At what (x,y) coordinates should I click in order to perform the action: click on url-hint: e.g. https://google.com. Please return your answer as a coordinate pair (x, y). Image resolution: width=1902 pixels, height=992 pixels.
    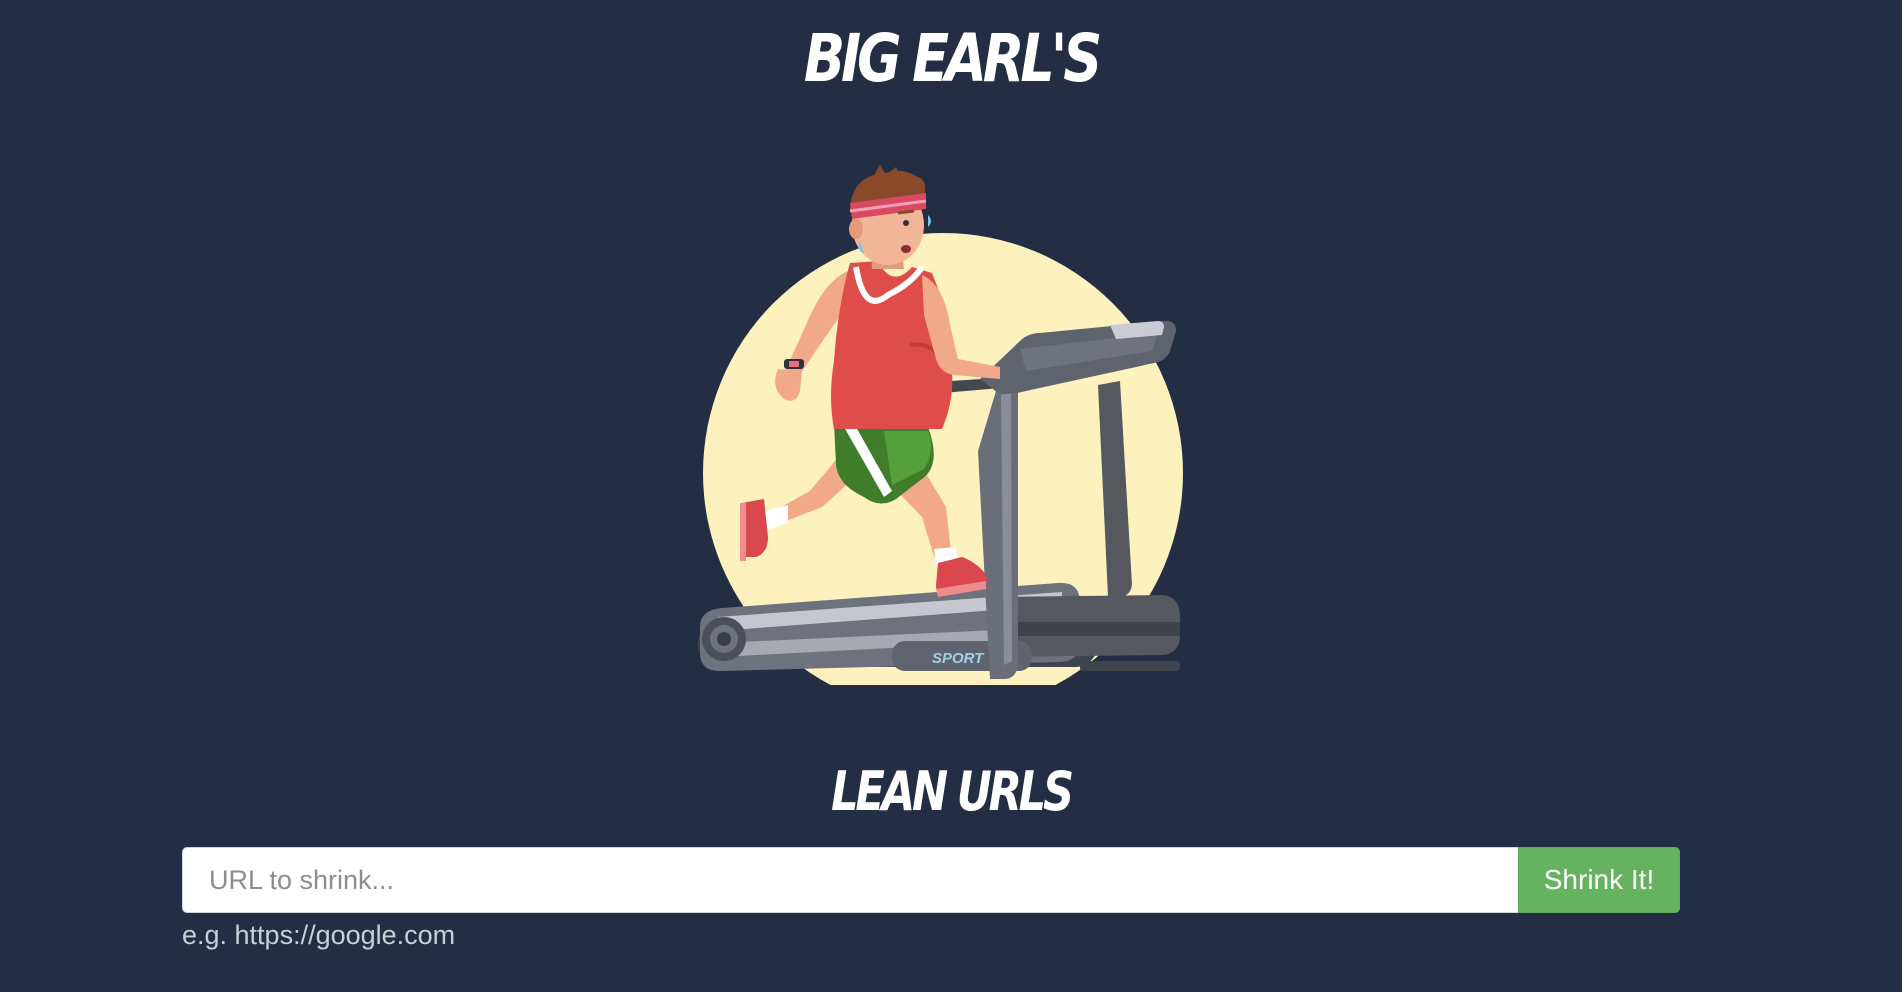
    Looking at the image, I should click on (319, 935).